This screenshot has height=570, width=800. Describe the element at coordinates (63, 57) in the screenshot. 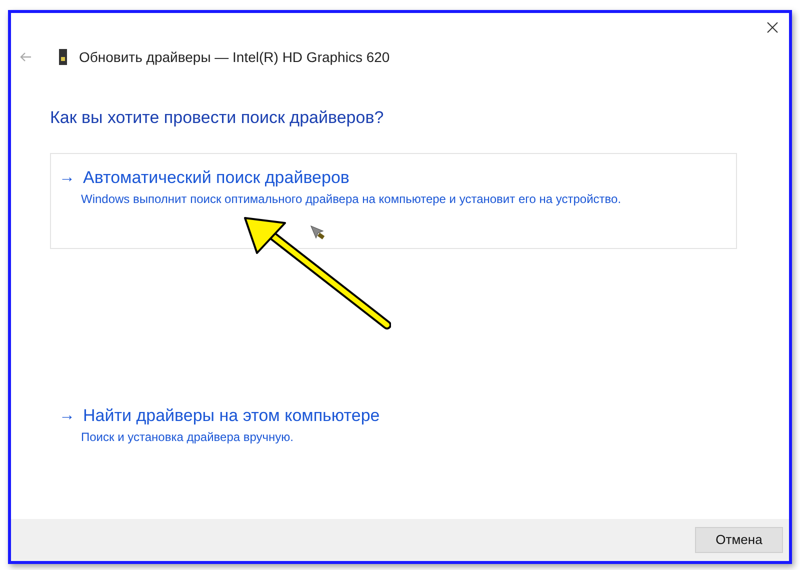

I see `device-icon` at that location.